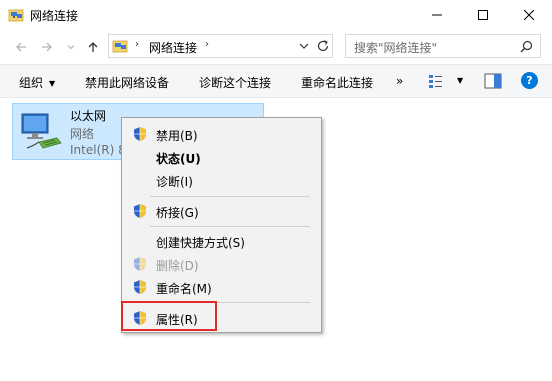  Describe the element at coordinates (127, 82) in the screenshot. I see `disable-device-button: 禁用此网络设备` at that location.